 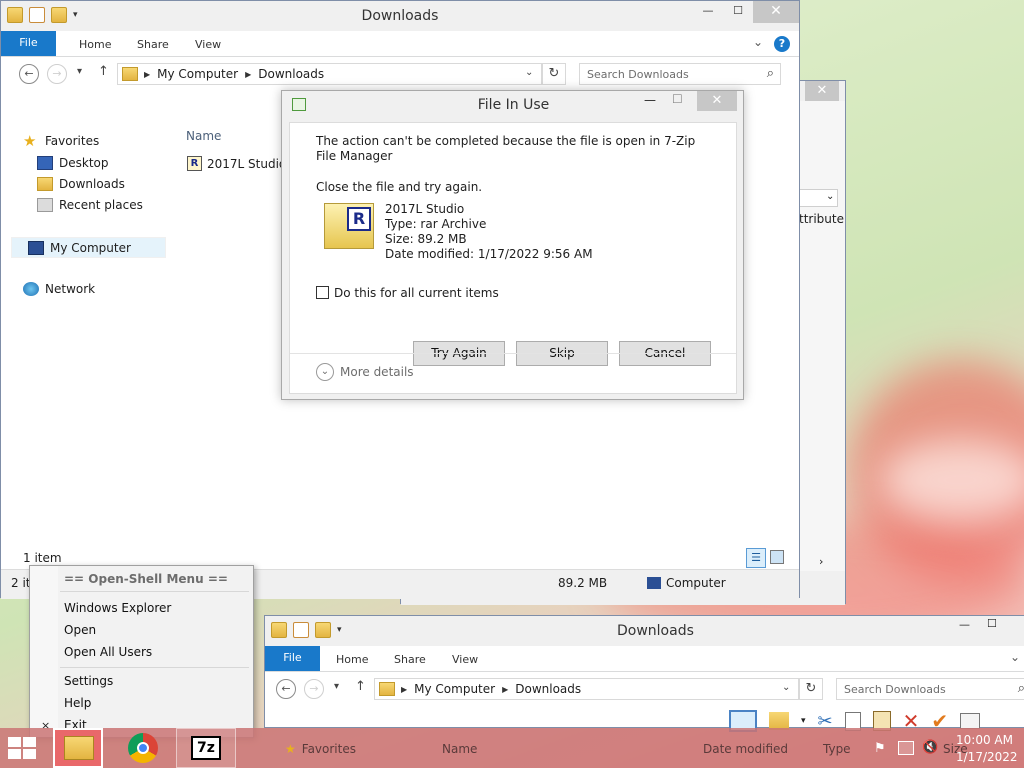 I want to click on dialog-title-bar: File In Use — ☐ ✕, so click(x=512, y=106).